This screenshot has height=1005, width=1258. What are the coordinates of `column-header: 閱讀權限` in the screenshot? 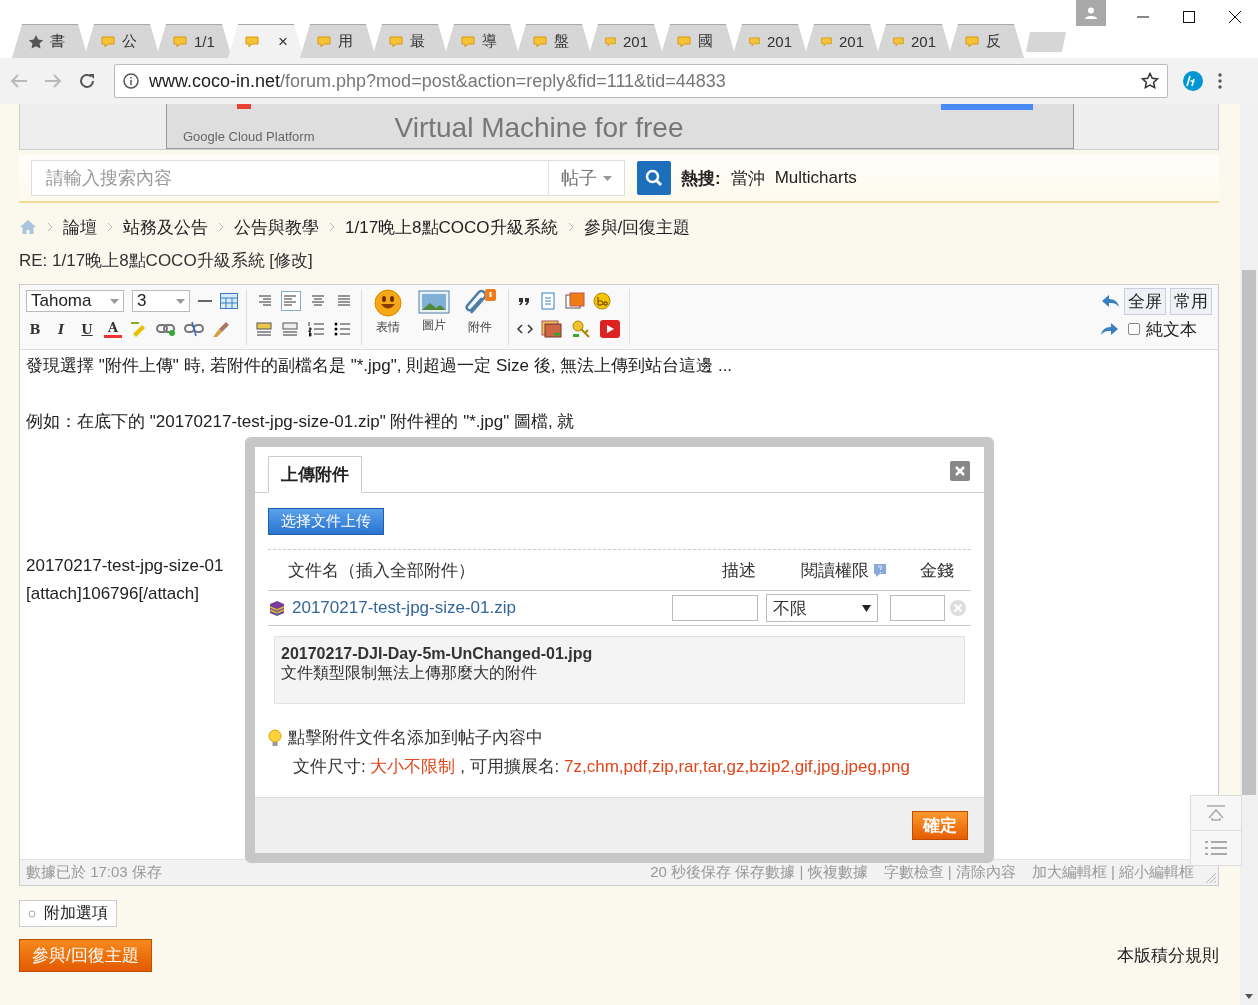 It's located at (835, 570).